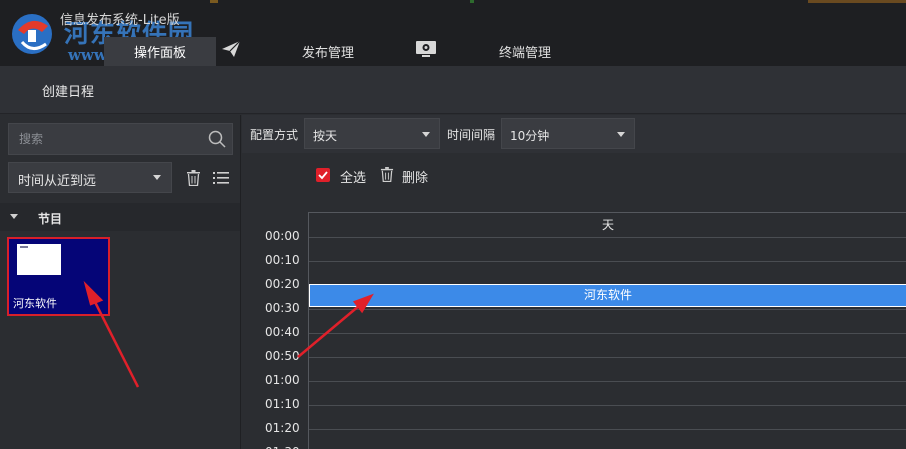 The width and height of the screenshot is (906, 449). I want to click on mode-select: 按天, so click(372, 133).